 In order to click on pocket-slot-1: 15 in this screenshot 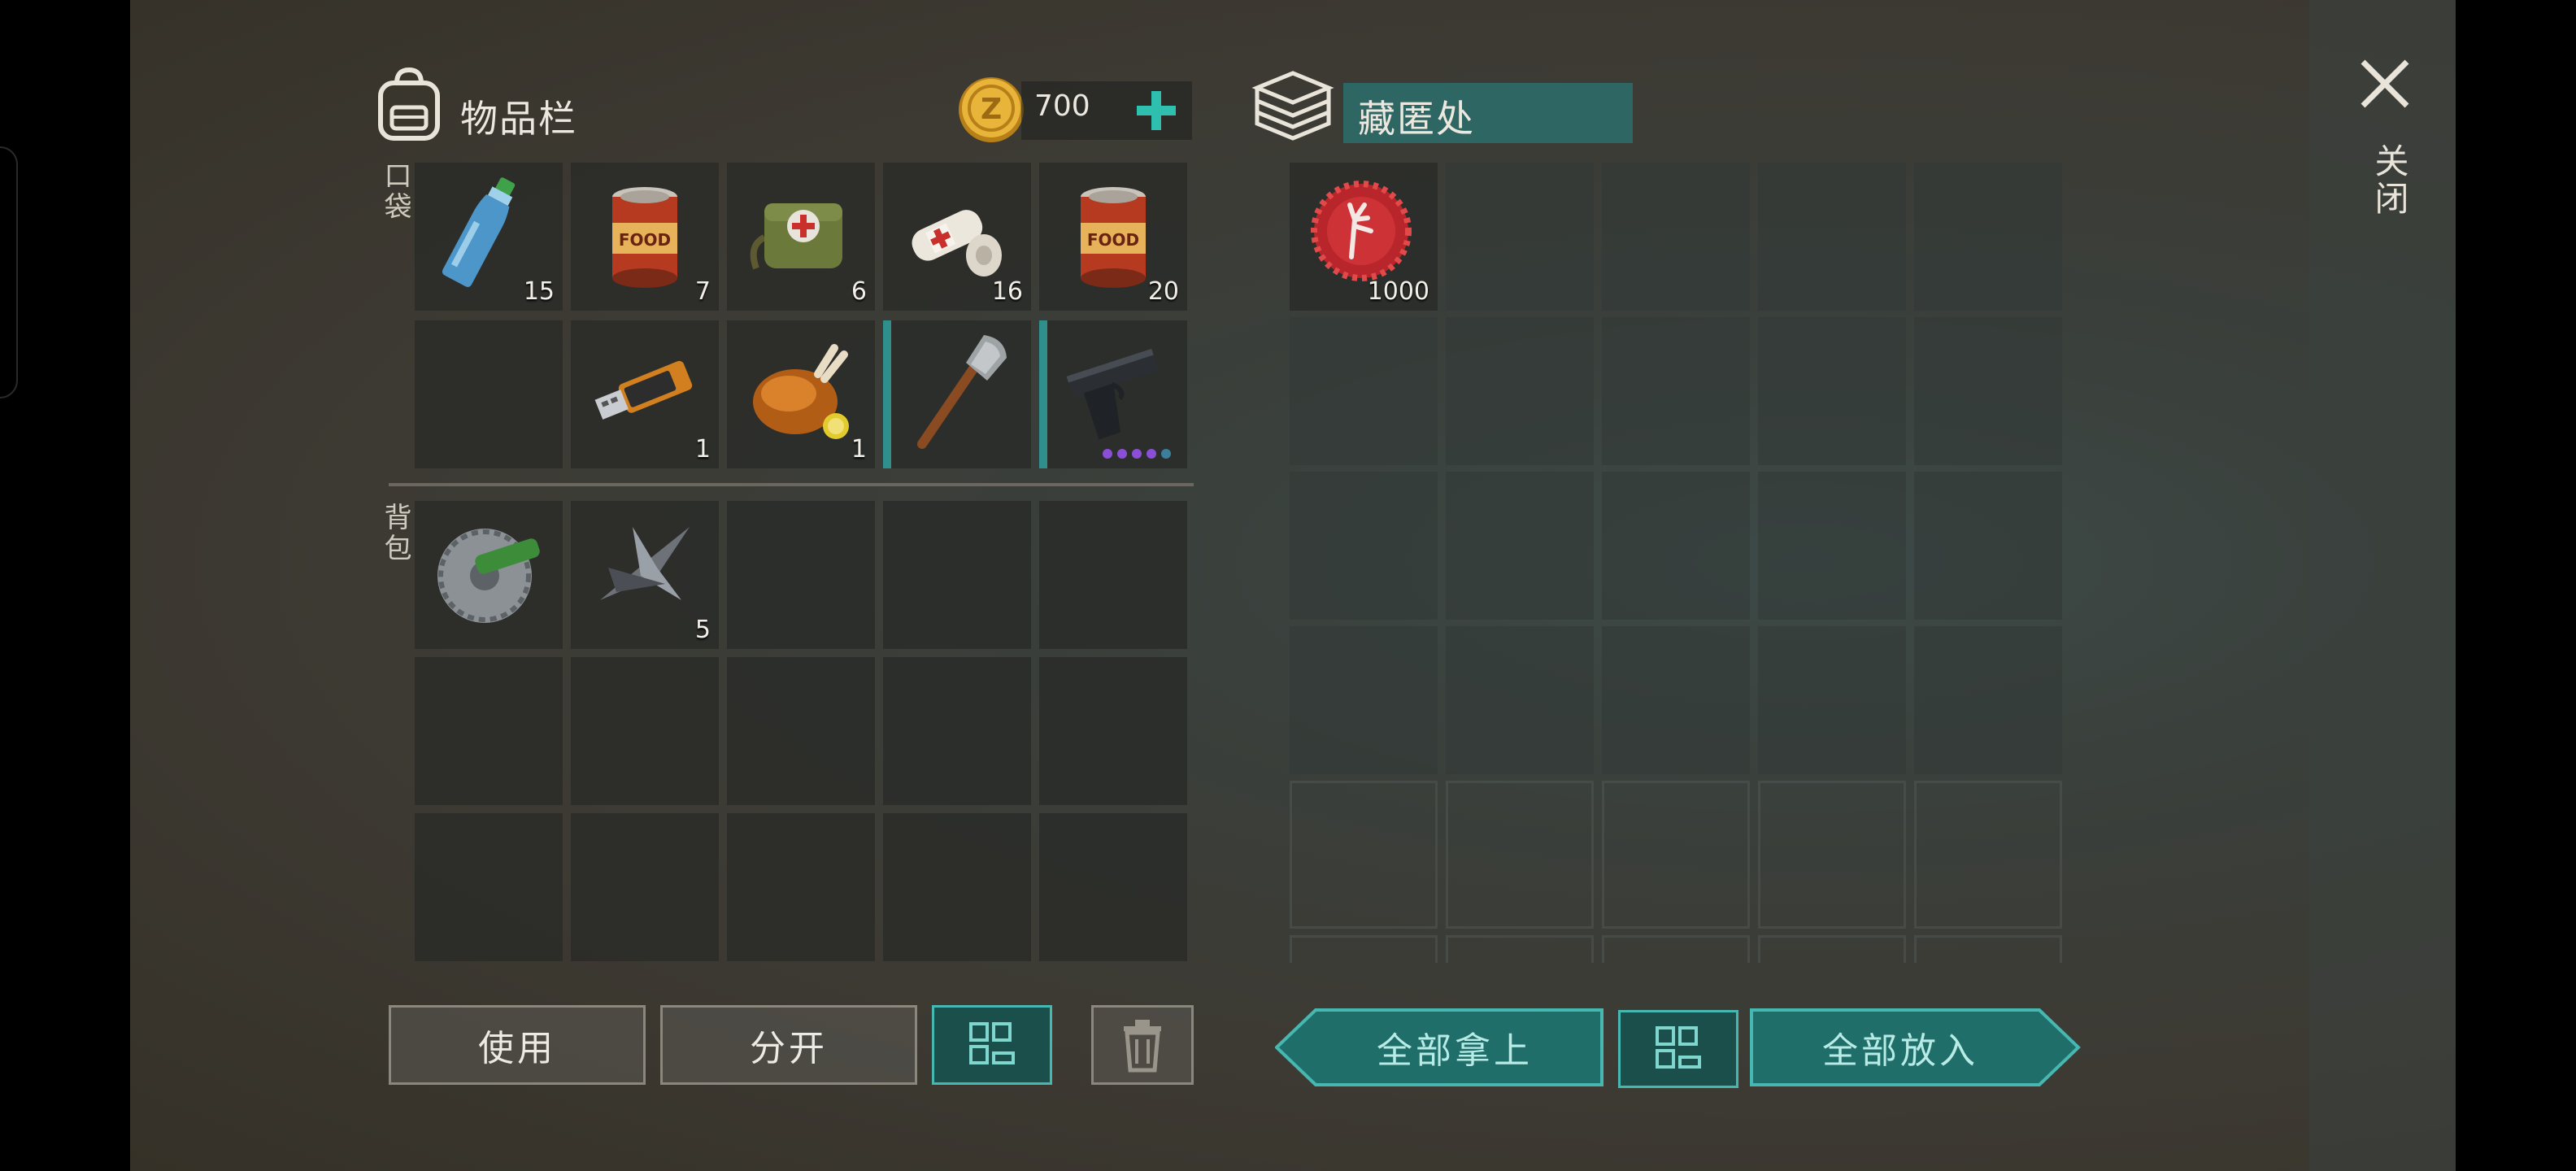, I will do `click(489, 237)`.